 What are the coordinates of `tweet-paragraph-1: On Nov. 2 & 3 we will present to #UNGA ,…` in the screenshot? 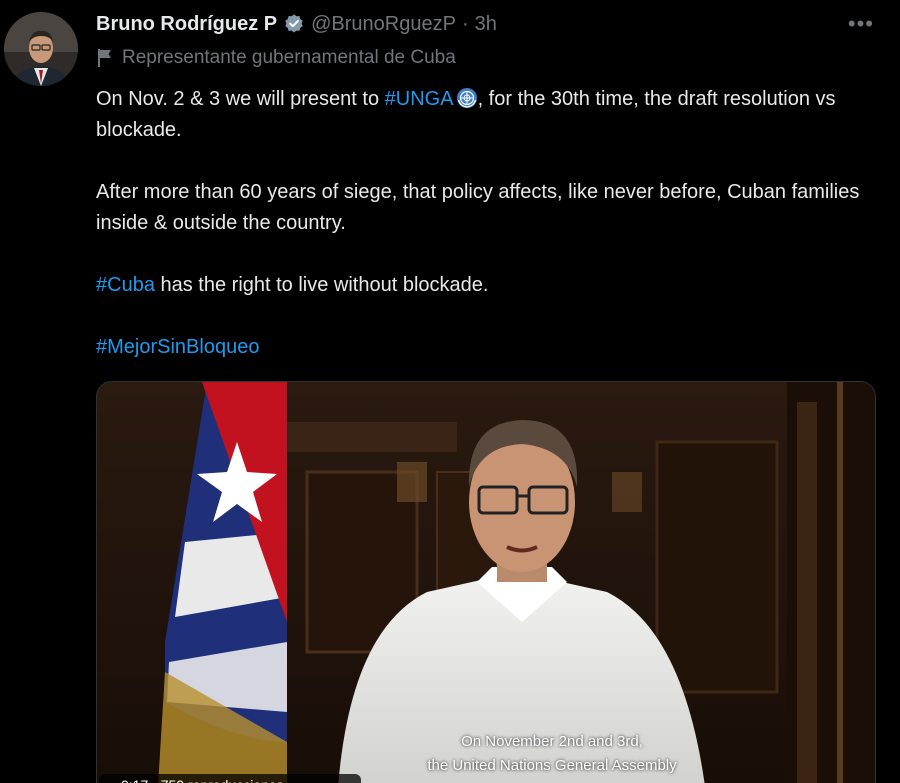 It's located at (481, 115).